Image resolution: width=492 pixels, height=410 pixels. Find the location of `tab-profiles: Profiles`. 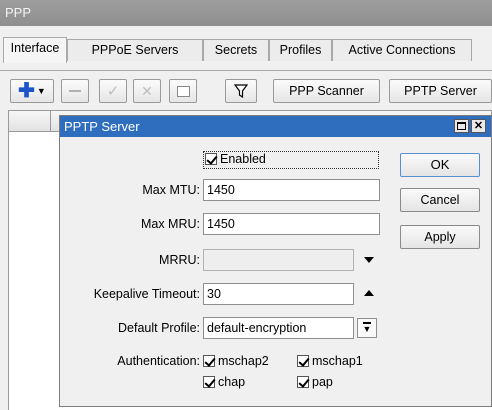

tab-profiles: Profiles is located at coordinates (300, 50).